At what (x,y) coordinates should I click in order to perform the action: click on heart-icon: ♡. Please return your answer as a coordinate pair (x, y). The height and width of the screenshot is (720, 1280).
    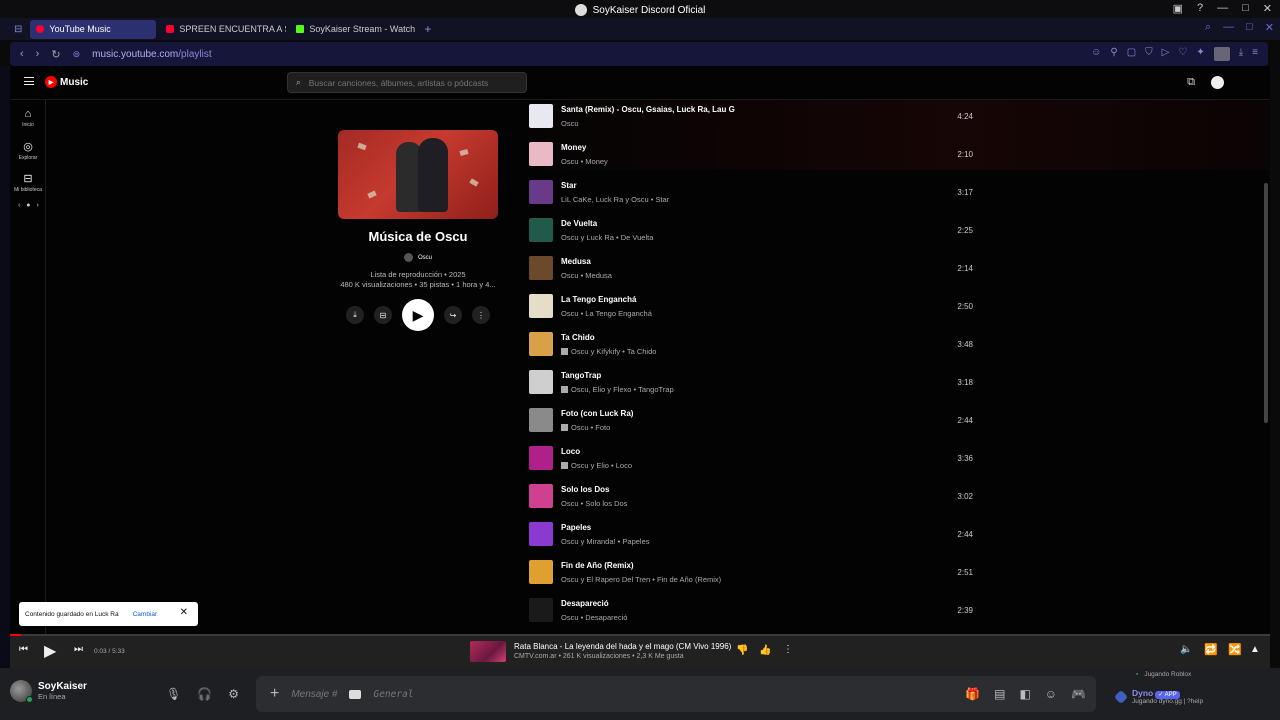
    Looking at the image, I should click on (1182, 54).